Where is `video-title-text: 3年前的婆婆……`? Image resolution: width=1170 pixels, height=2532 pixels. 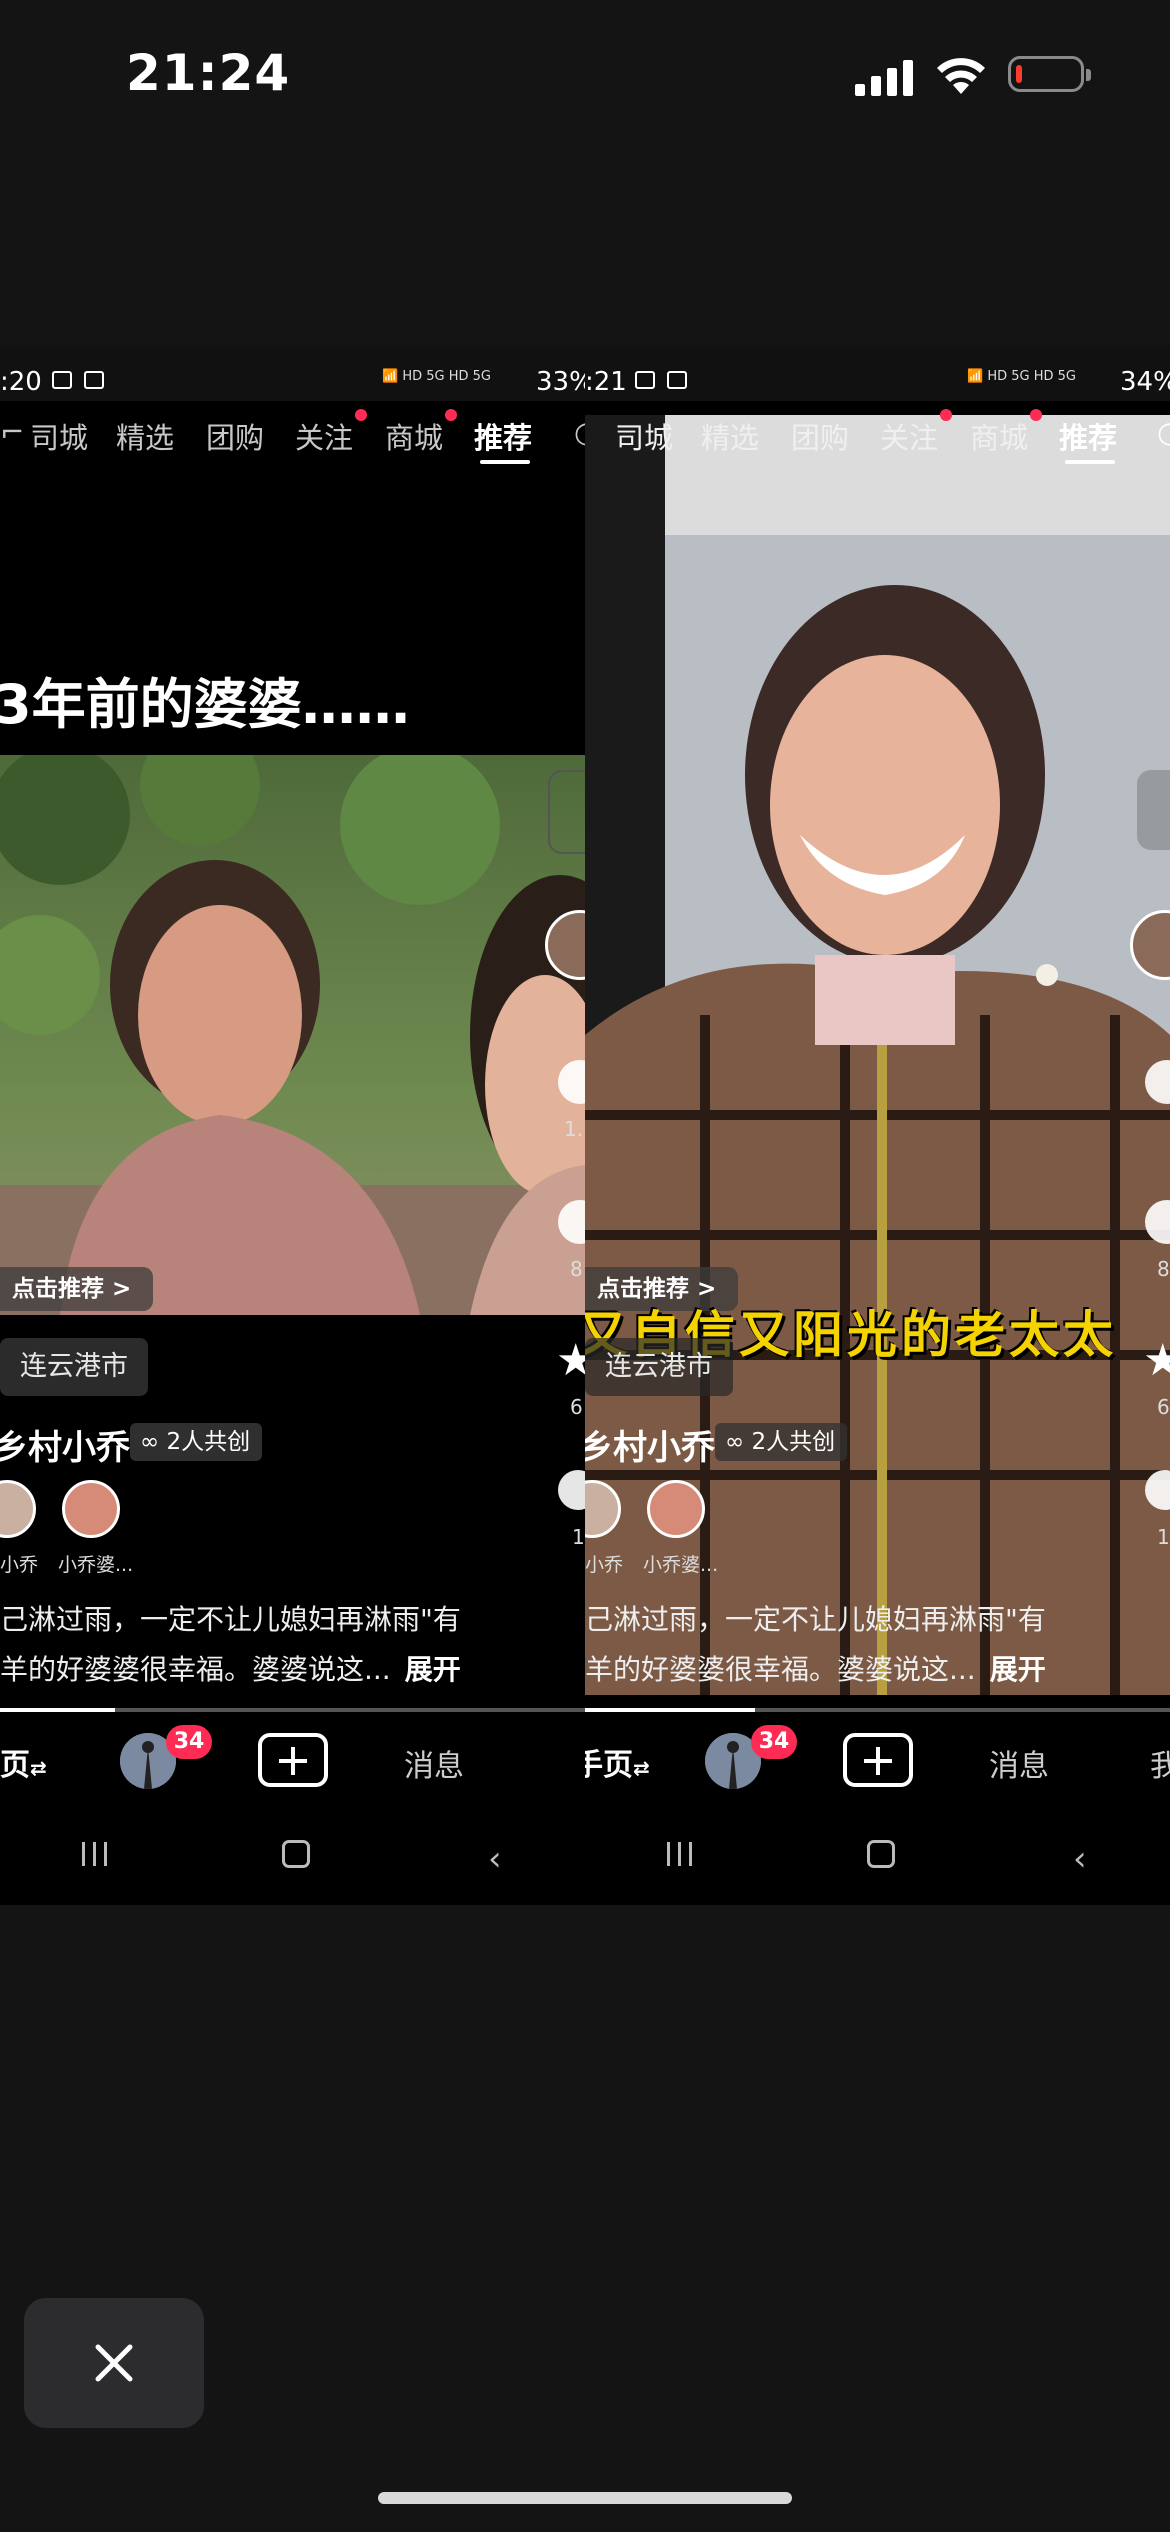 video-title-text: 3年前的婆婆…… is located at coordinates (205, 704).